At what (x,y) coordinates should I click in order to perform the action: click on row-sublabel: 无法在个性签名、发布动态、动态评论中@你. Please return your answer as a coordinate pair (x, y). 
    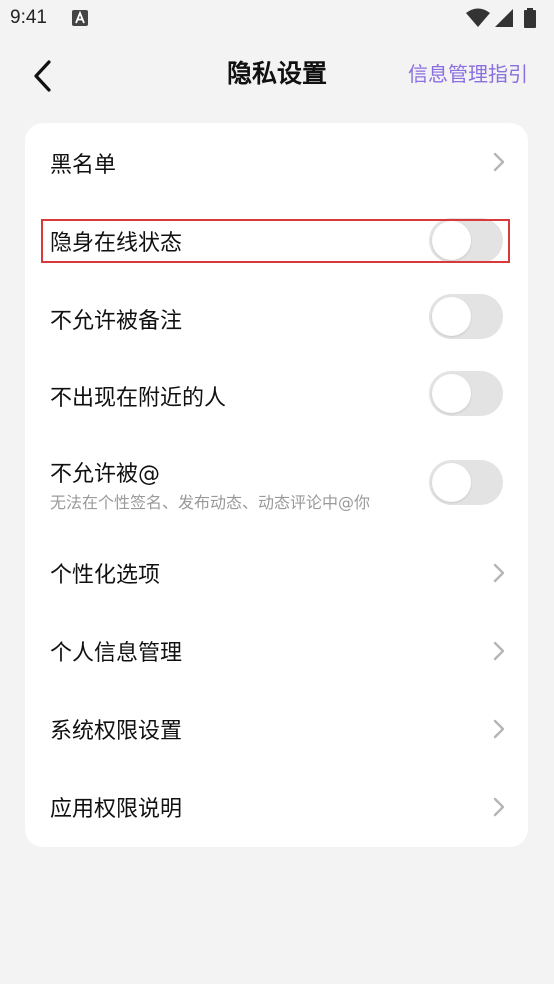
    Looking at the image, I should click on (210, 502).